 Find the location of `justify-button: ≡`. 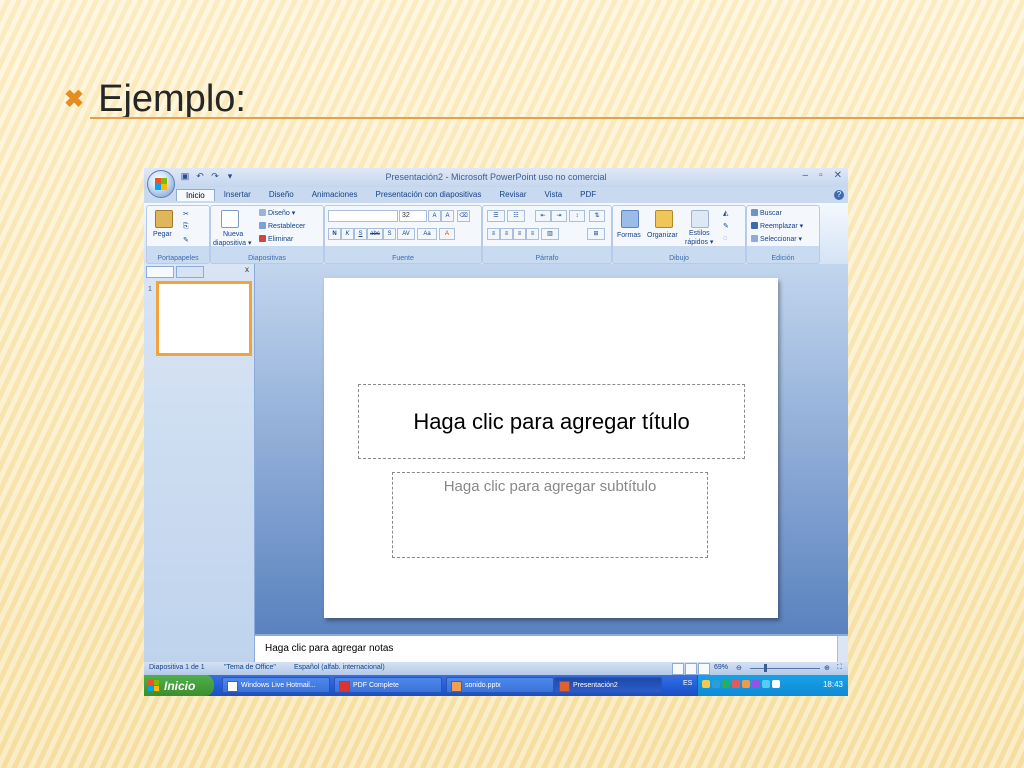

justify-button: ≡ is located at coordinates (532, 234).